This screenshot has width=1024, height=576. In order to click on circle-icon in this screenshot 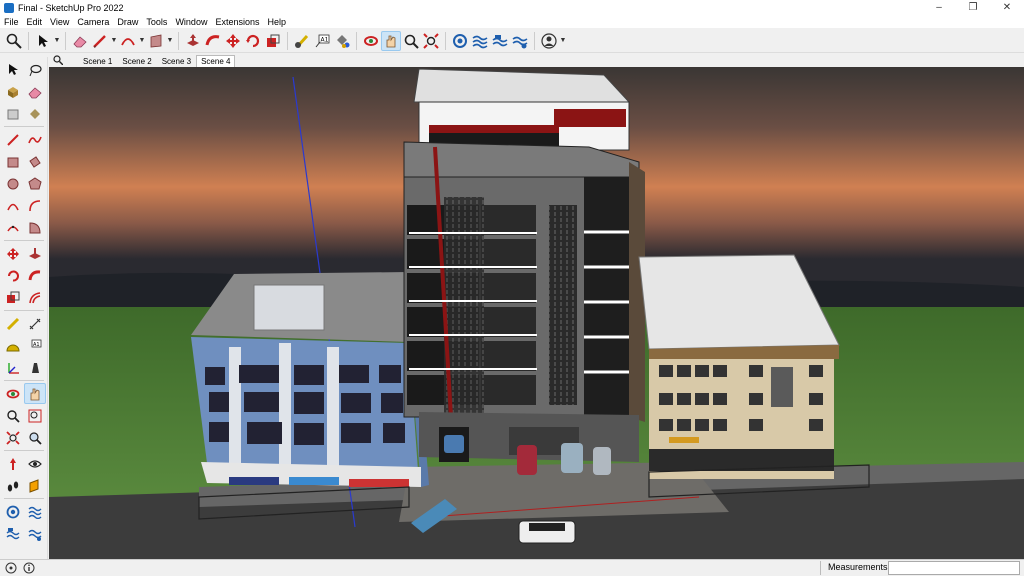, I will do `click(13, 183)`.